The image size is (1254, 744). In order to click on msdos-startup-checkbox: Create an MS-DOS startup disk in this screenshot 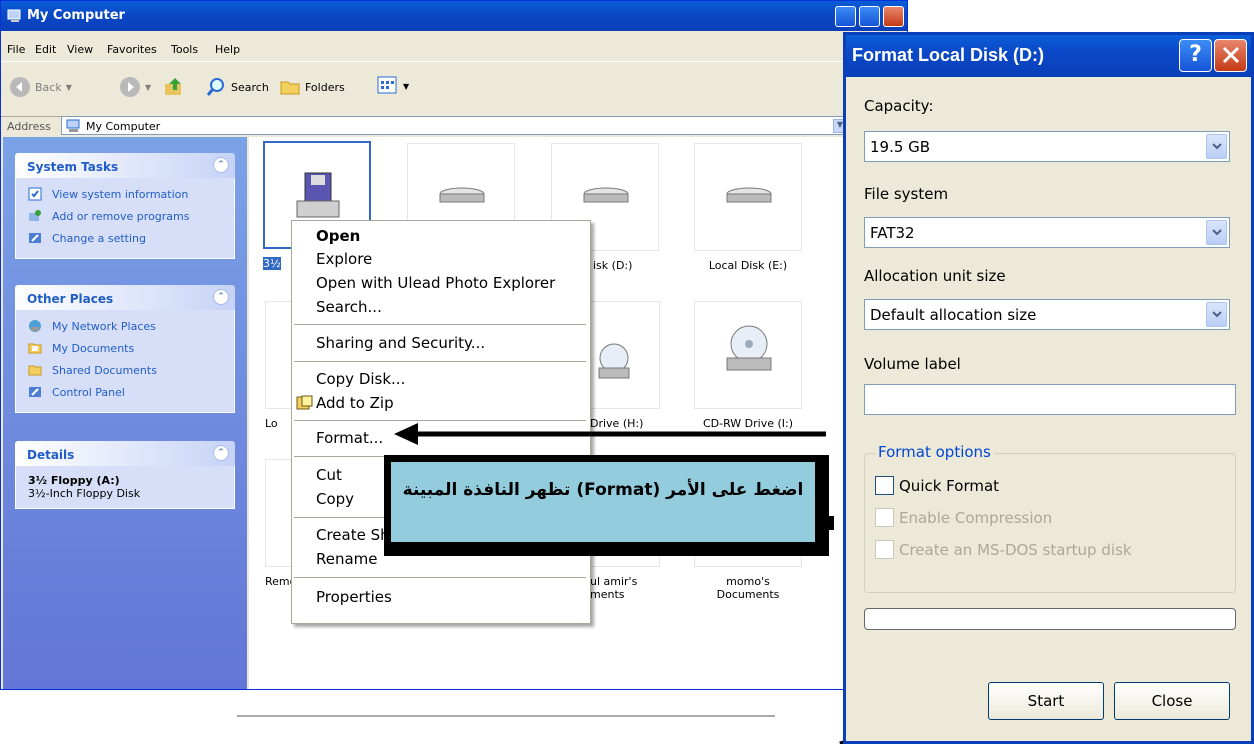, I will do `click(1003, 549)`.